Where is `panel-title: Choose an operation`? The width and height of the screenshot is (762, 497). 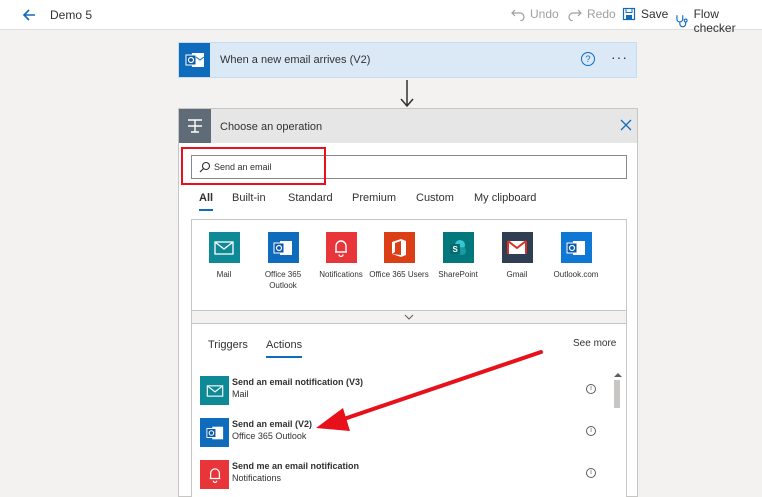
panel-title: Choose an operation is located at coordinates (271, 127).